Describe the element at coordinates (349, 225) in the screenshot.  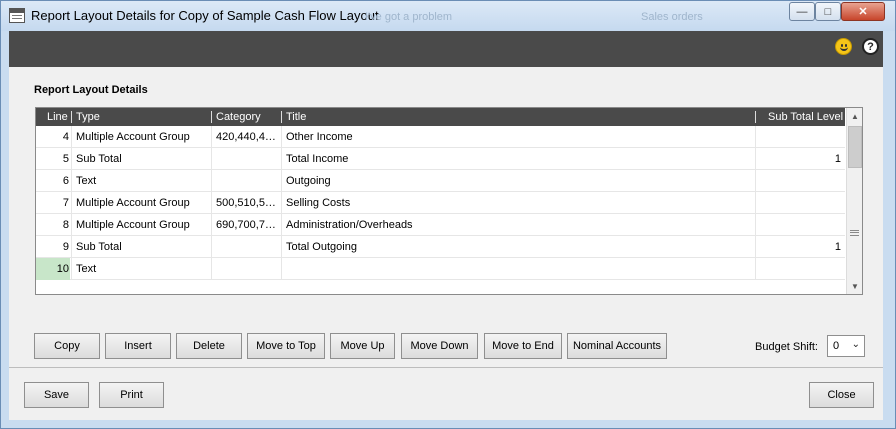
I see `cell-title: Administration/Overheads` at that location.